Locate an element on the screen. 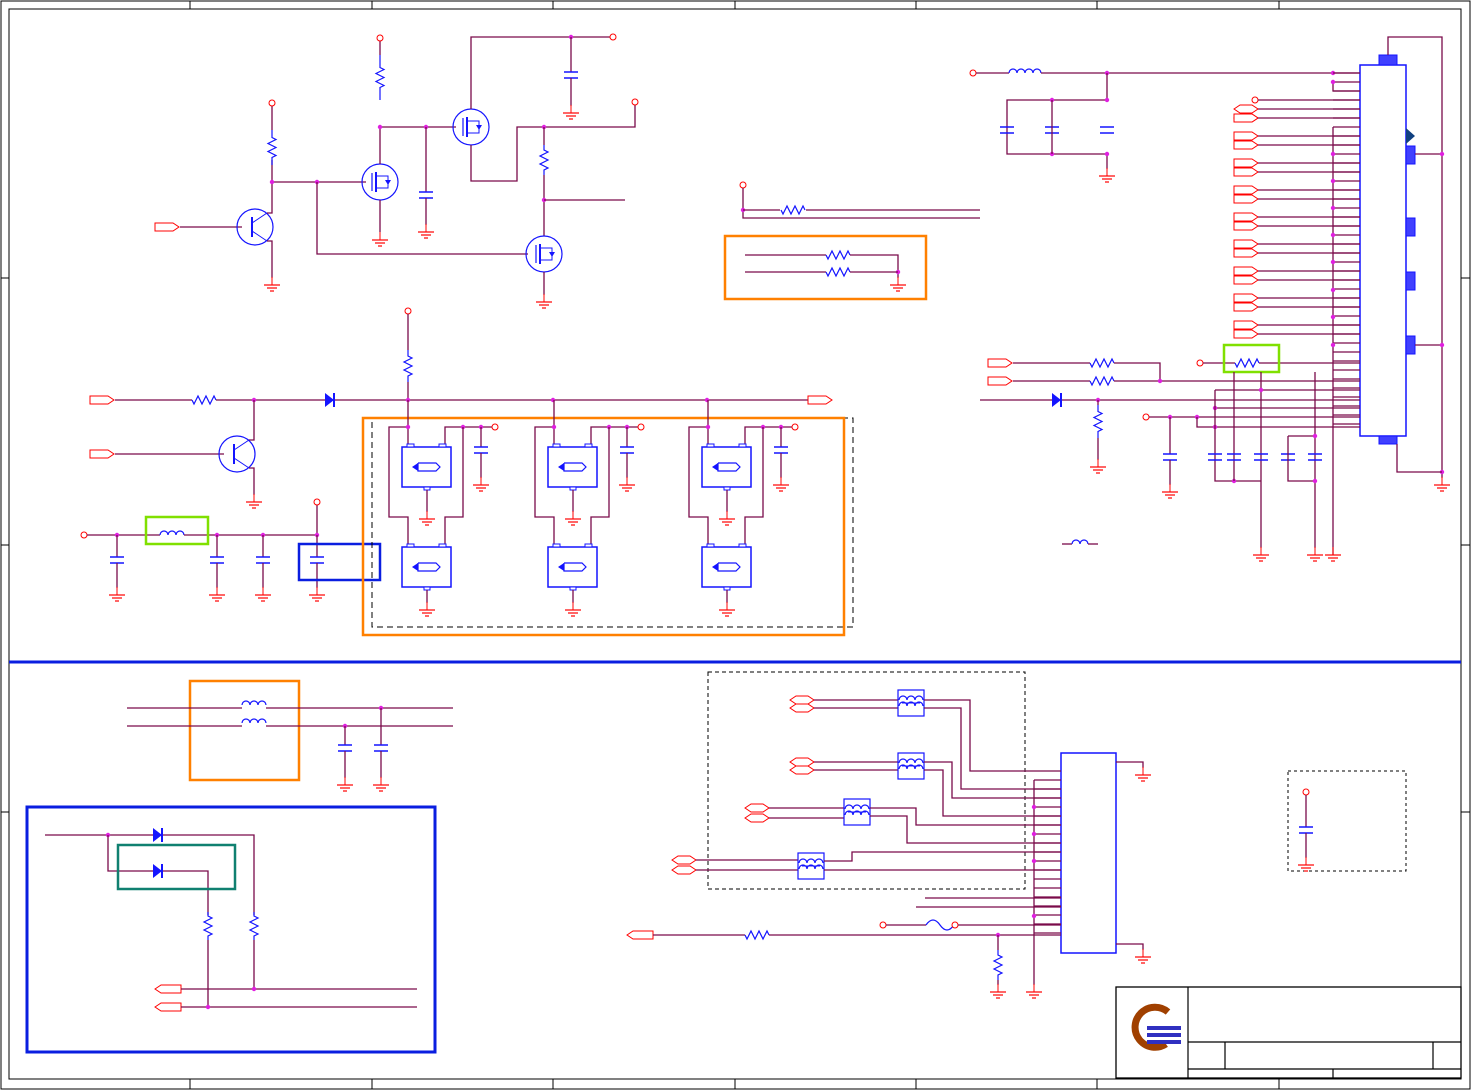 The image size is (1471, 1090). transistor-body is located at coordinates (255, 227).